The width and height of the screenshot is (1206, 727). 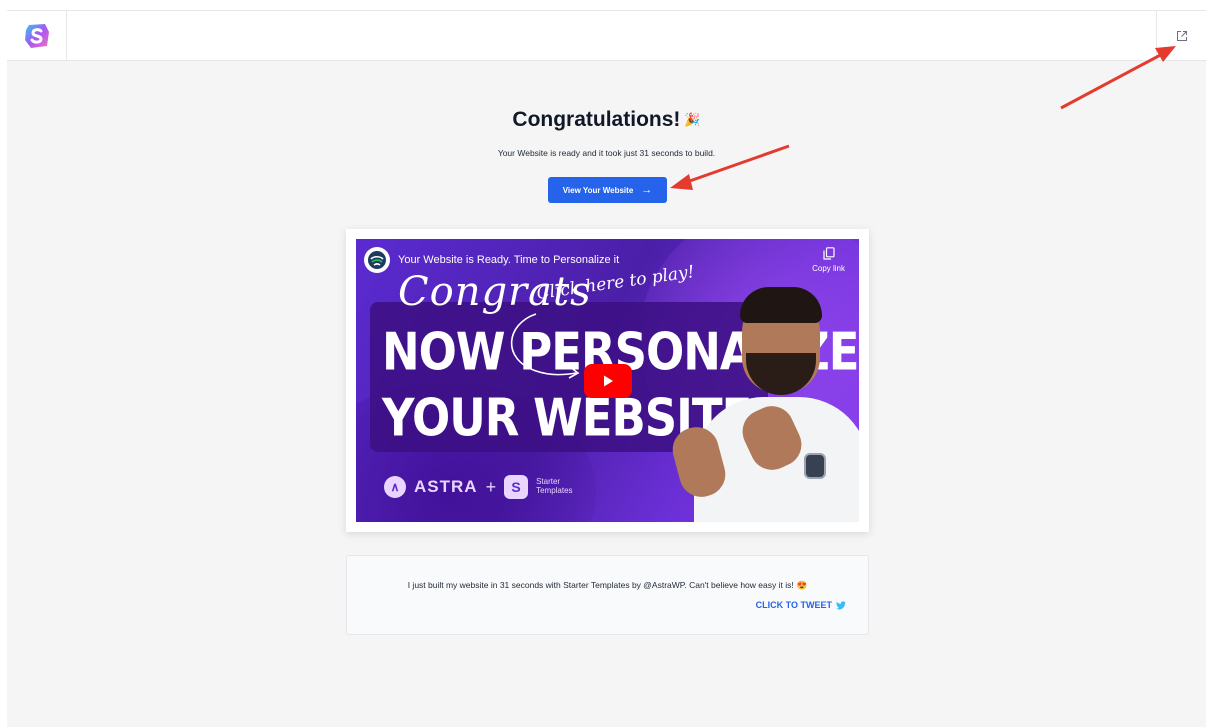 I want to click on starter-templates-logo-icon: S, so click(x=516, y=487).